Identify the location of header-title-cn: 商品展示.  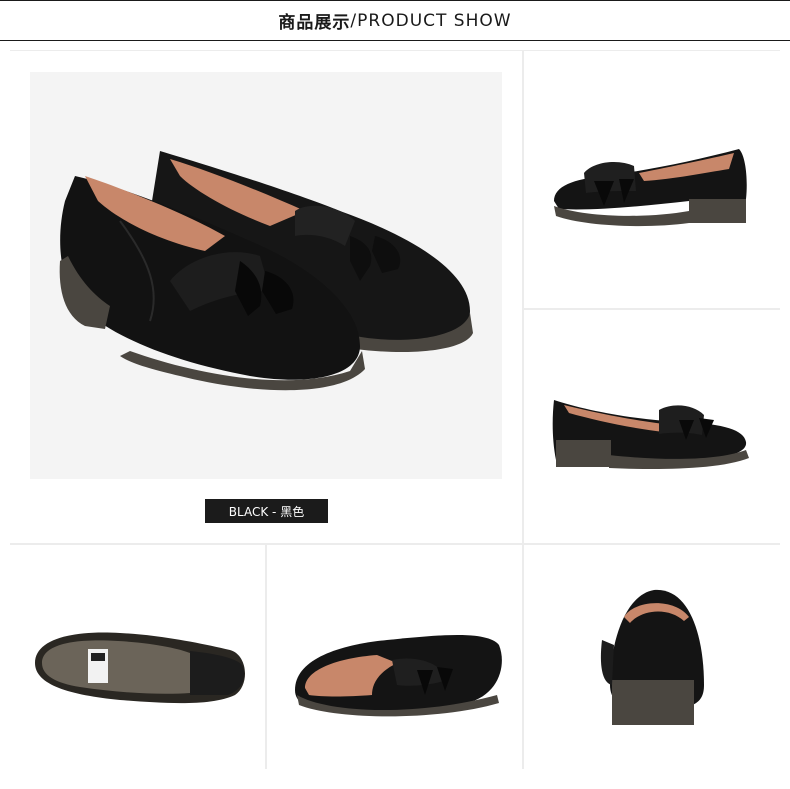
(314, 23).